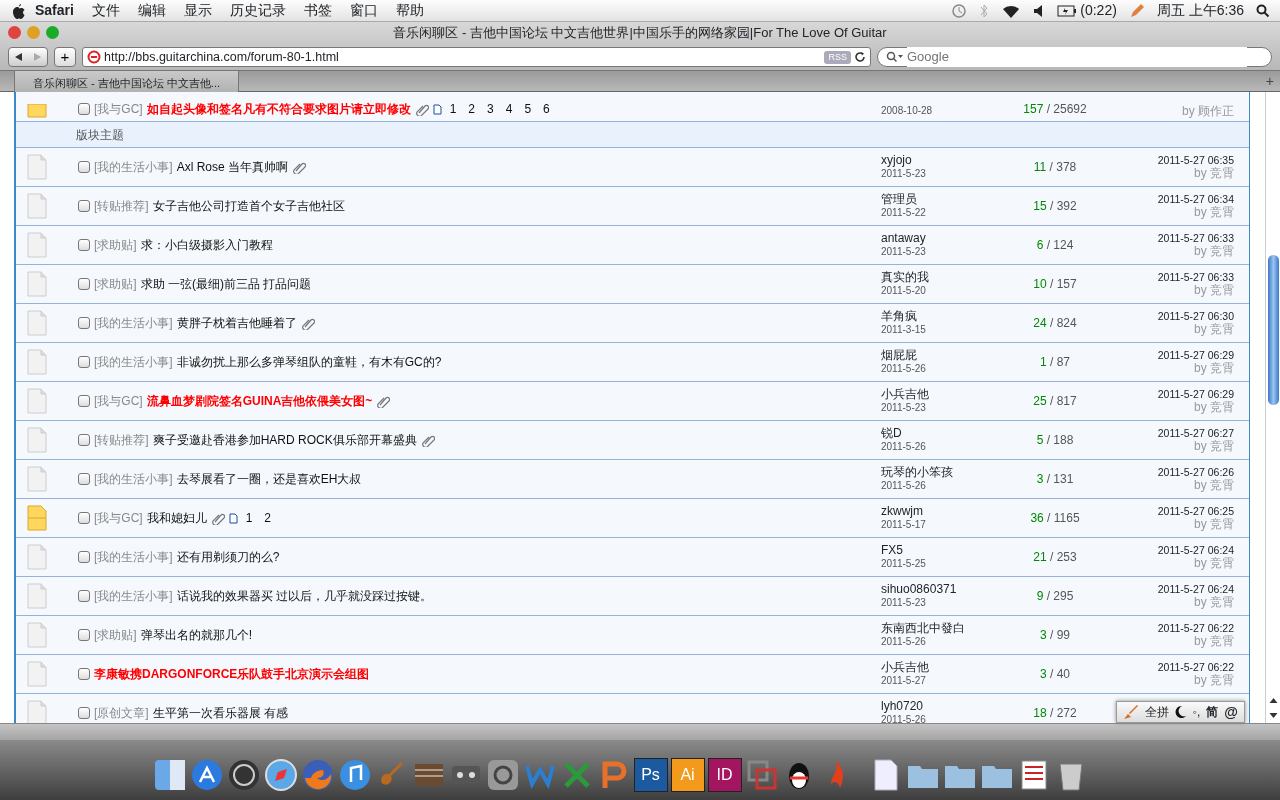 The width and height of the screenshot is (1280, 800). What do you see at coordinates (941, 199) in the screenshot?
I see `author-name: 管理员` at bounding box center [941, 199].